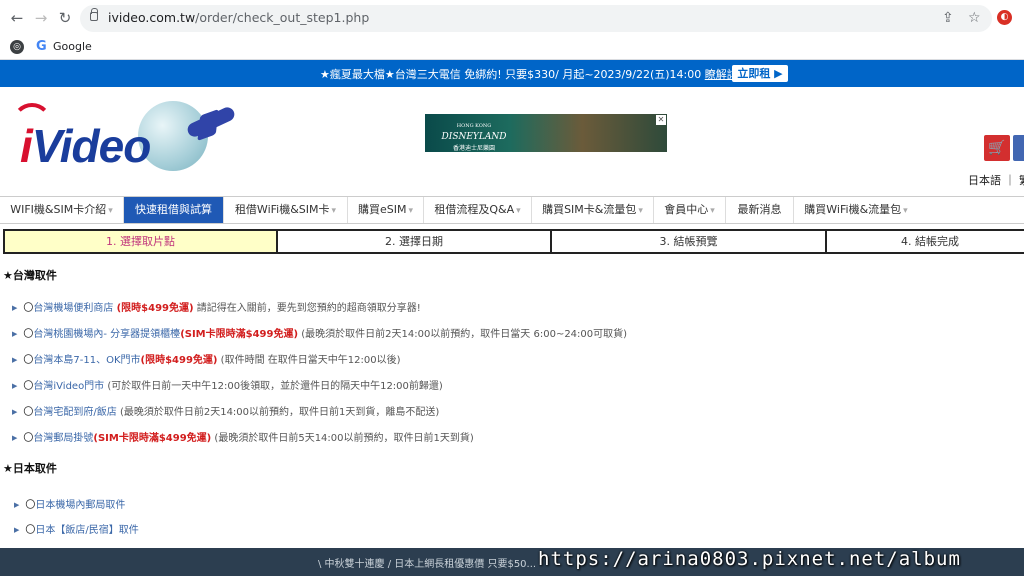 The image size is (1024, 576). I want to click on rent-now-button: 立即租 ▶, so click(760, 73).